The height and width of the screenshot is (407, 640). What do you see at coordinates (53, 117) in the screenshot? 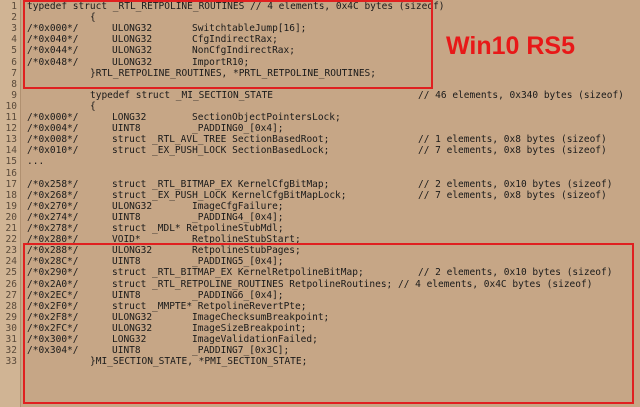
I see `code-token: /*0x000*/` at bounding box center [53, 117].